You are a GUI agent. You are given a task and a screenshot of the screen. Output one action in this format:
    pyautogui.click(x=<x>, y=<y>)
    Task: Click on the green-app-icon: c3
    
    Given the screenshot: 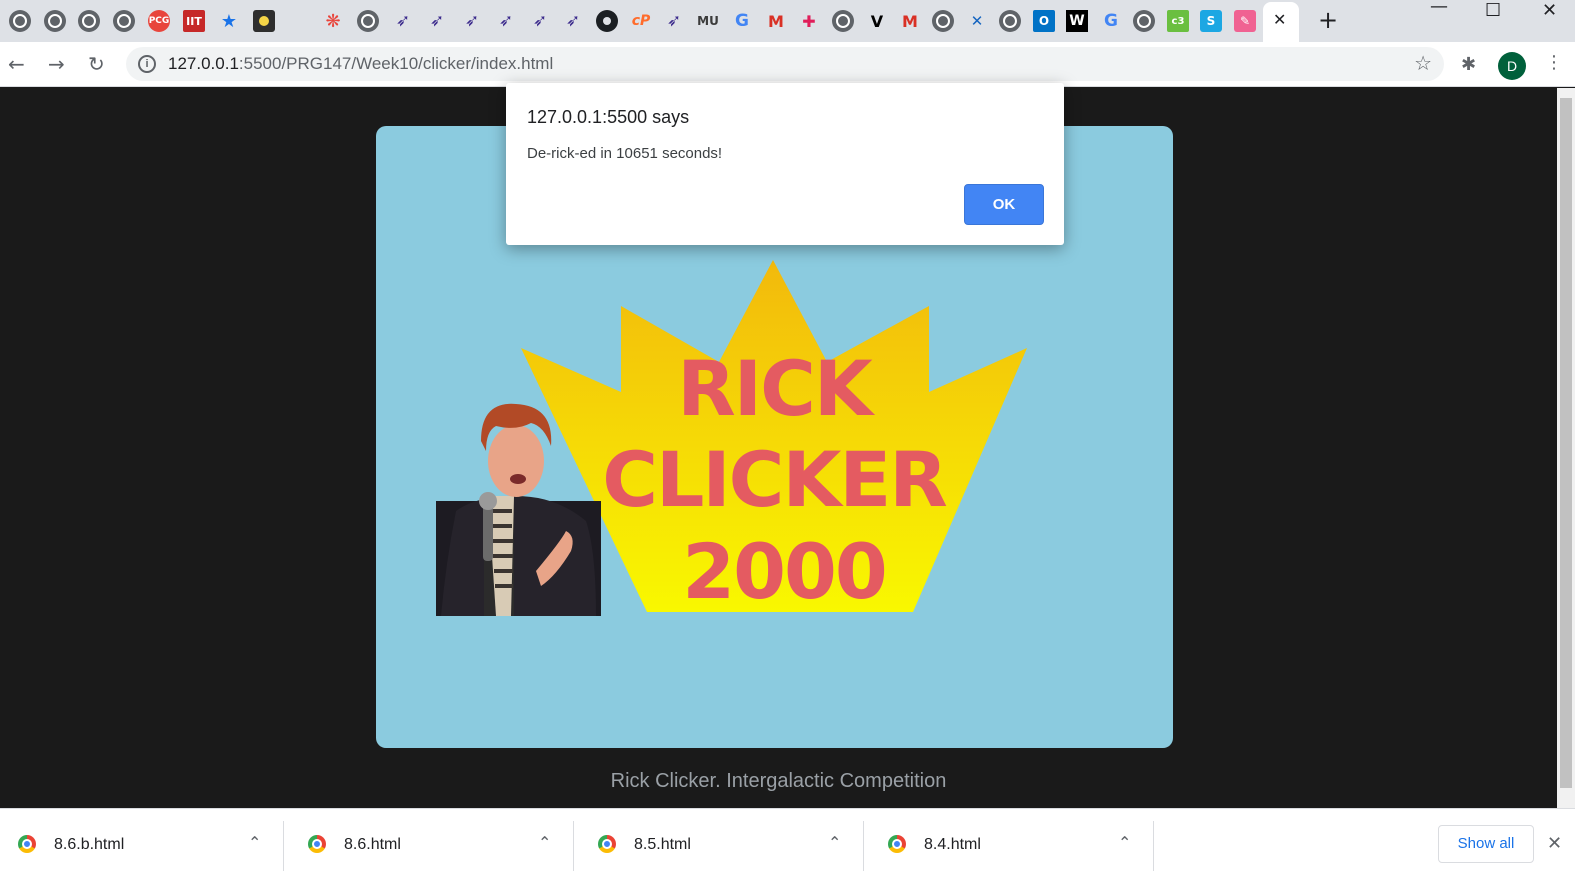 What is the action you would take?
    pyautogui.click(x=1178, y=21)
    